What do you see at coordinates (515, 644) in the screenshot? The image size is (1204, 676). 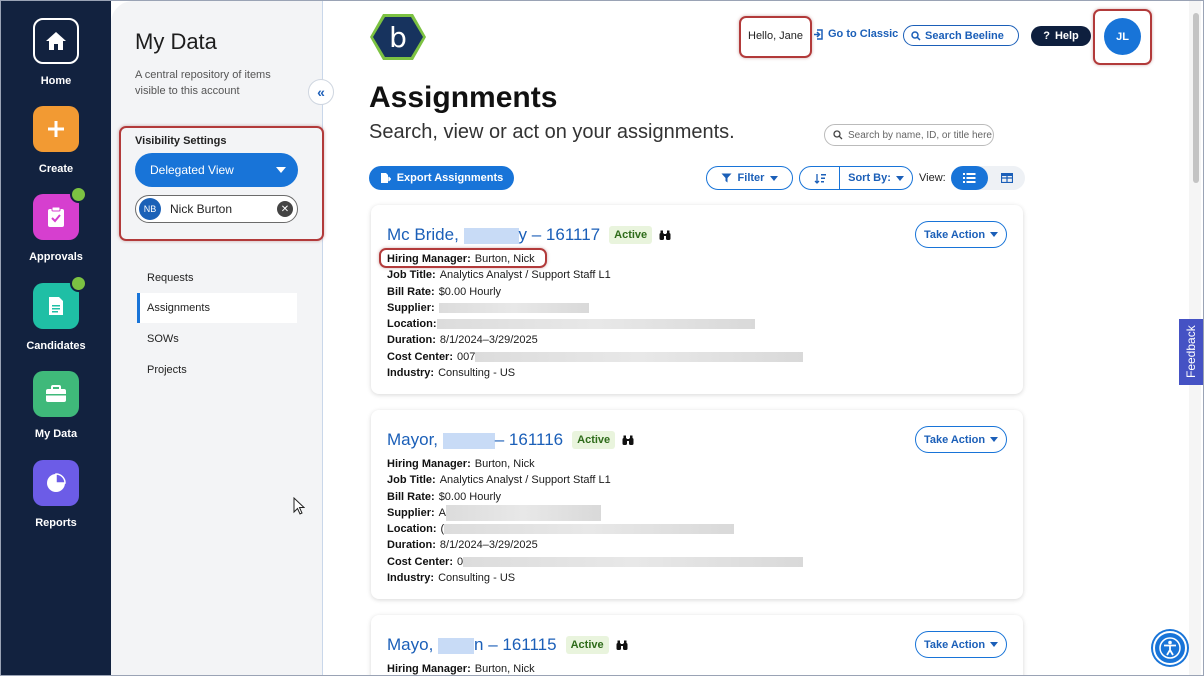 I see `assignment-name-suffix: n – 161115` at bounding box center [515, 644].